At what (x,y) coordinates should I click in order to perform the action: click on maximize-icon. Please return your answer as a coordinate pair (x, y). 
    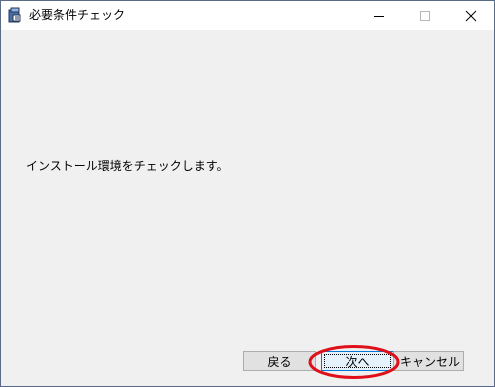
    Looking at the image, I should click on (425, 16).